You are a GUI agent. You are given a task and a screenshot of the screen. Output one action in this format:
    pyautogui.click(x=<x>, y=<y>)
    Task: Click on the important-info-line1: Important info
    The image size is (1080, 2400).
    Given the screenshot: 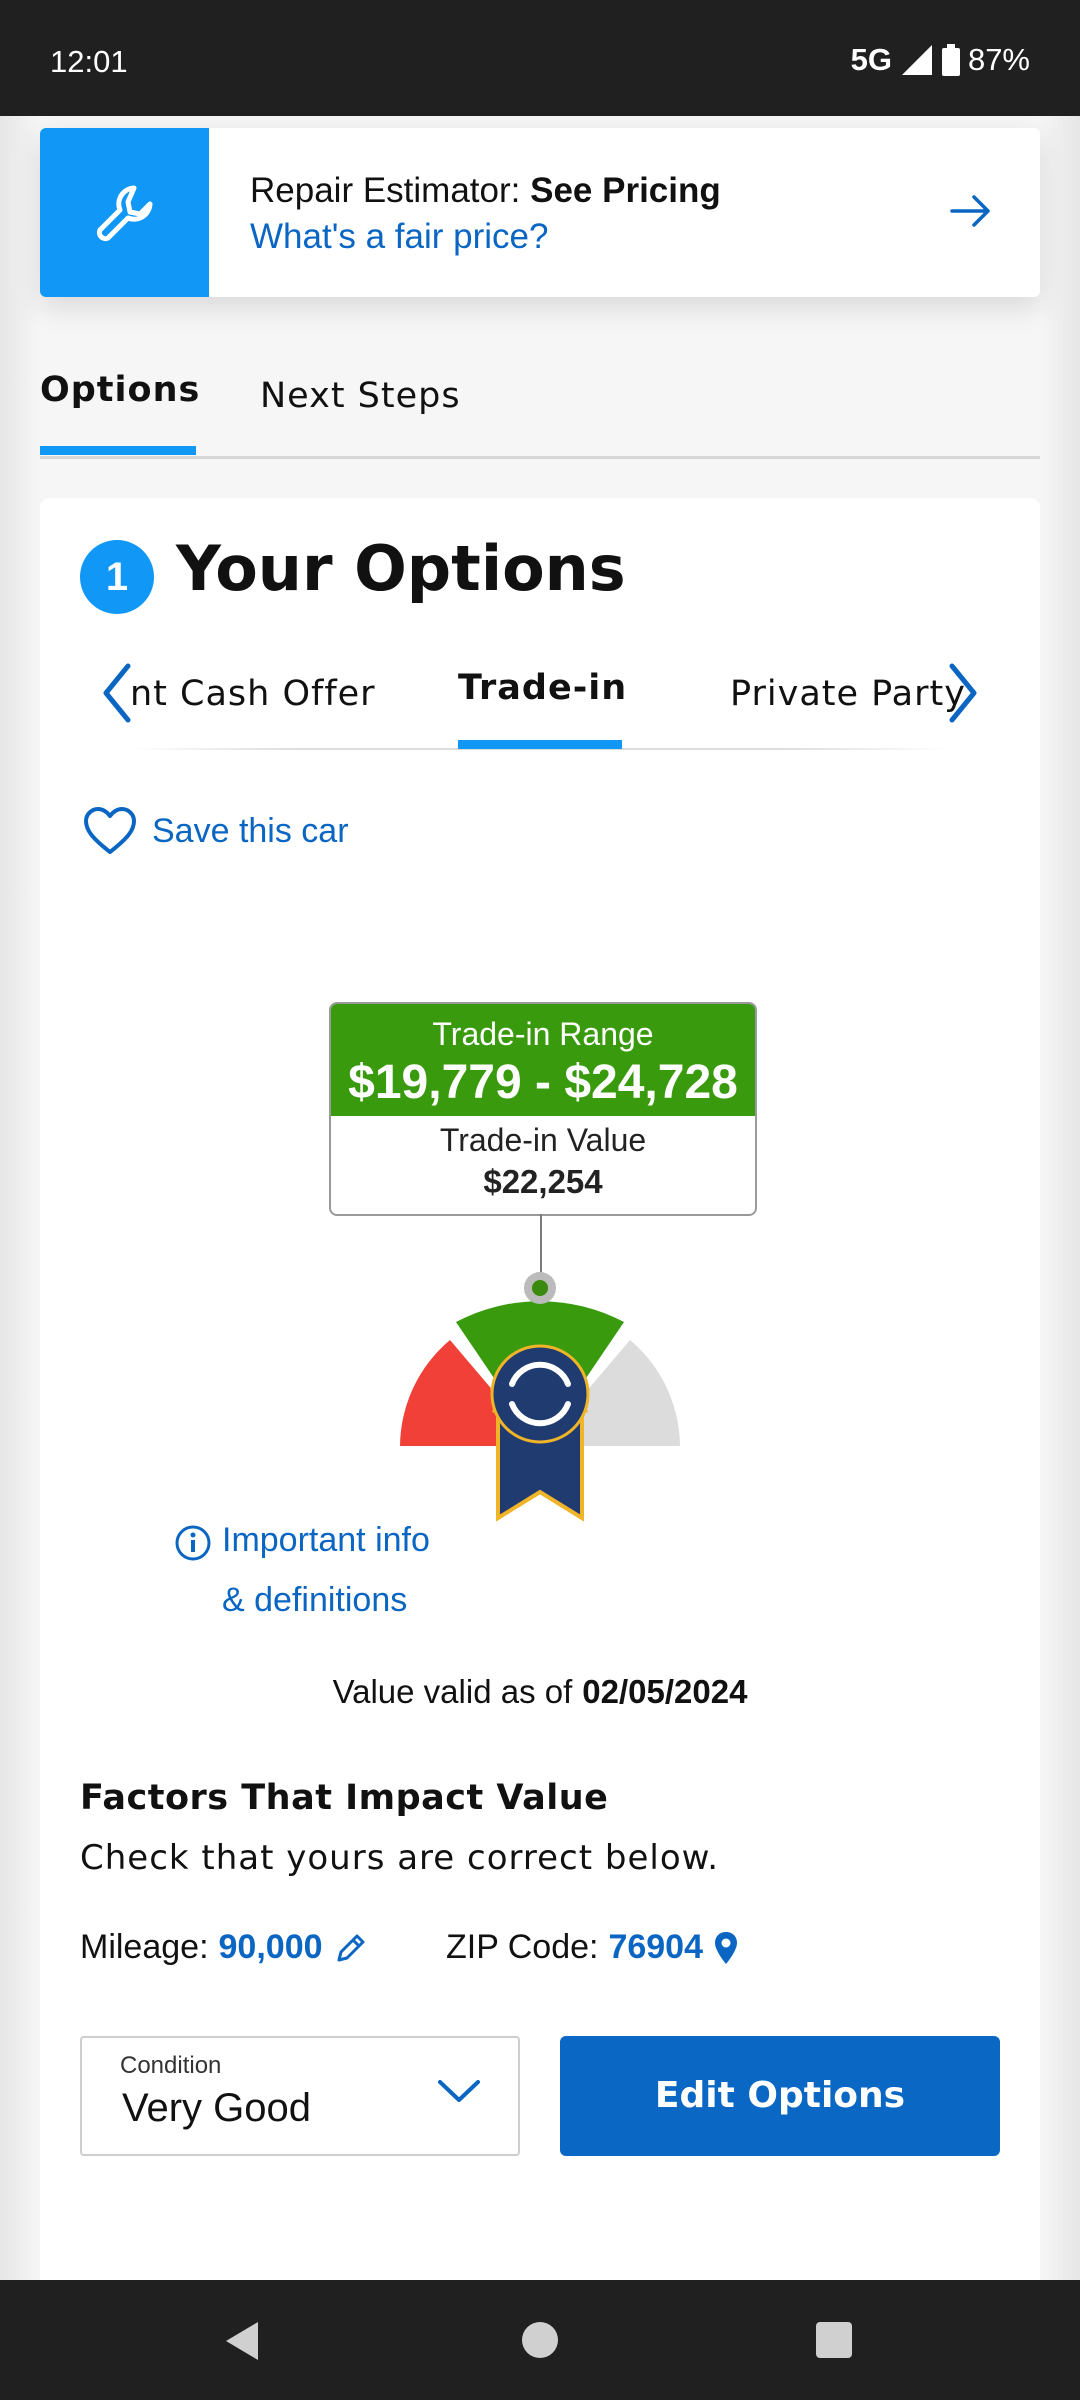 What is the action you would take?
    pyautogui.click(x=326, y=1540)
    